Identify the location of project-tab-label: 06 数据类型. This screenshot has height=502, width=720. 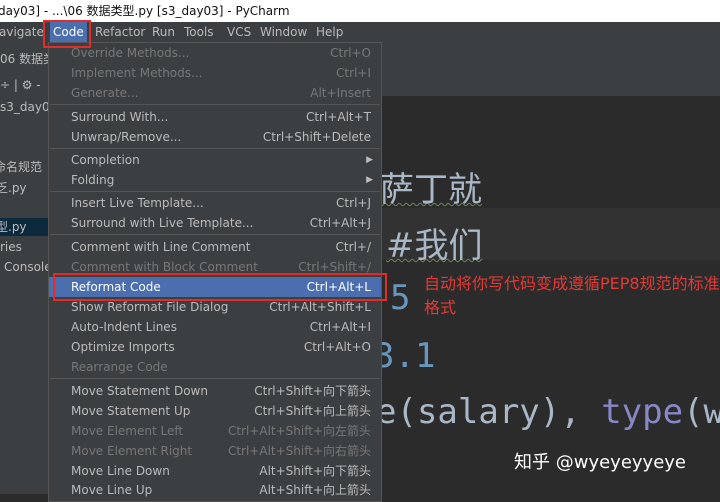
(24, 59).